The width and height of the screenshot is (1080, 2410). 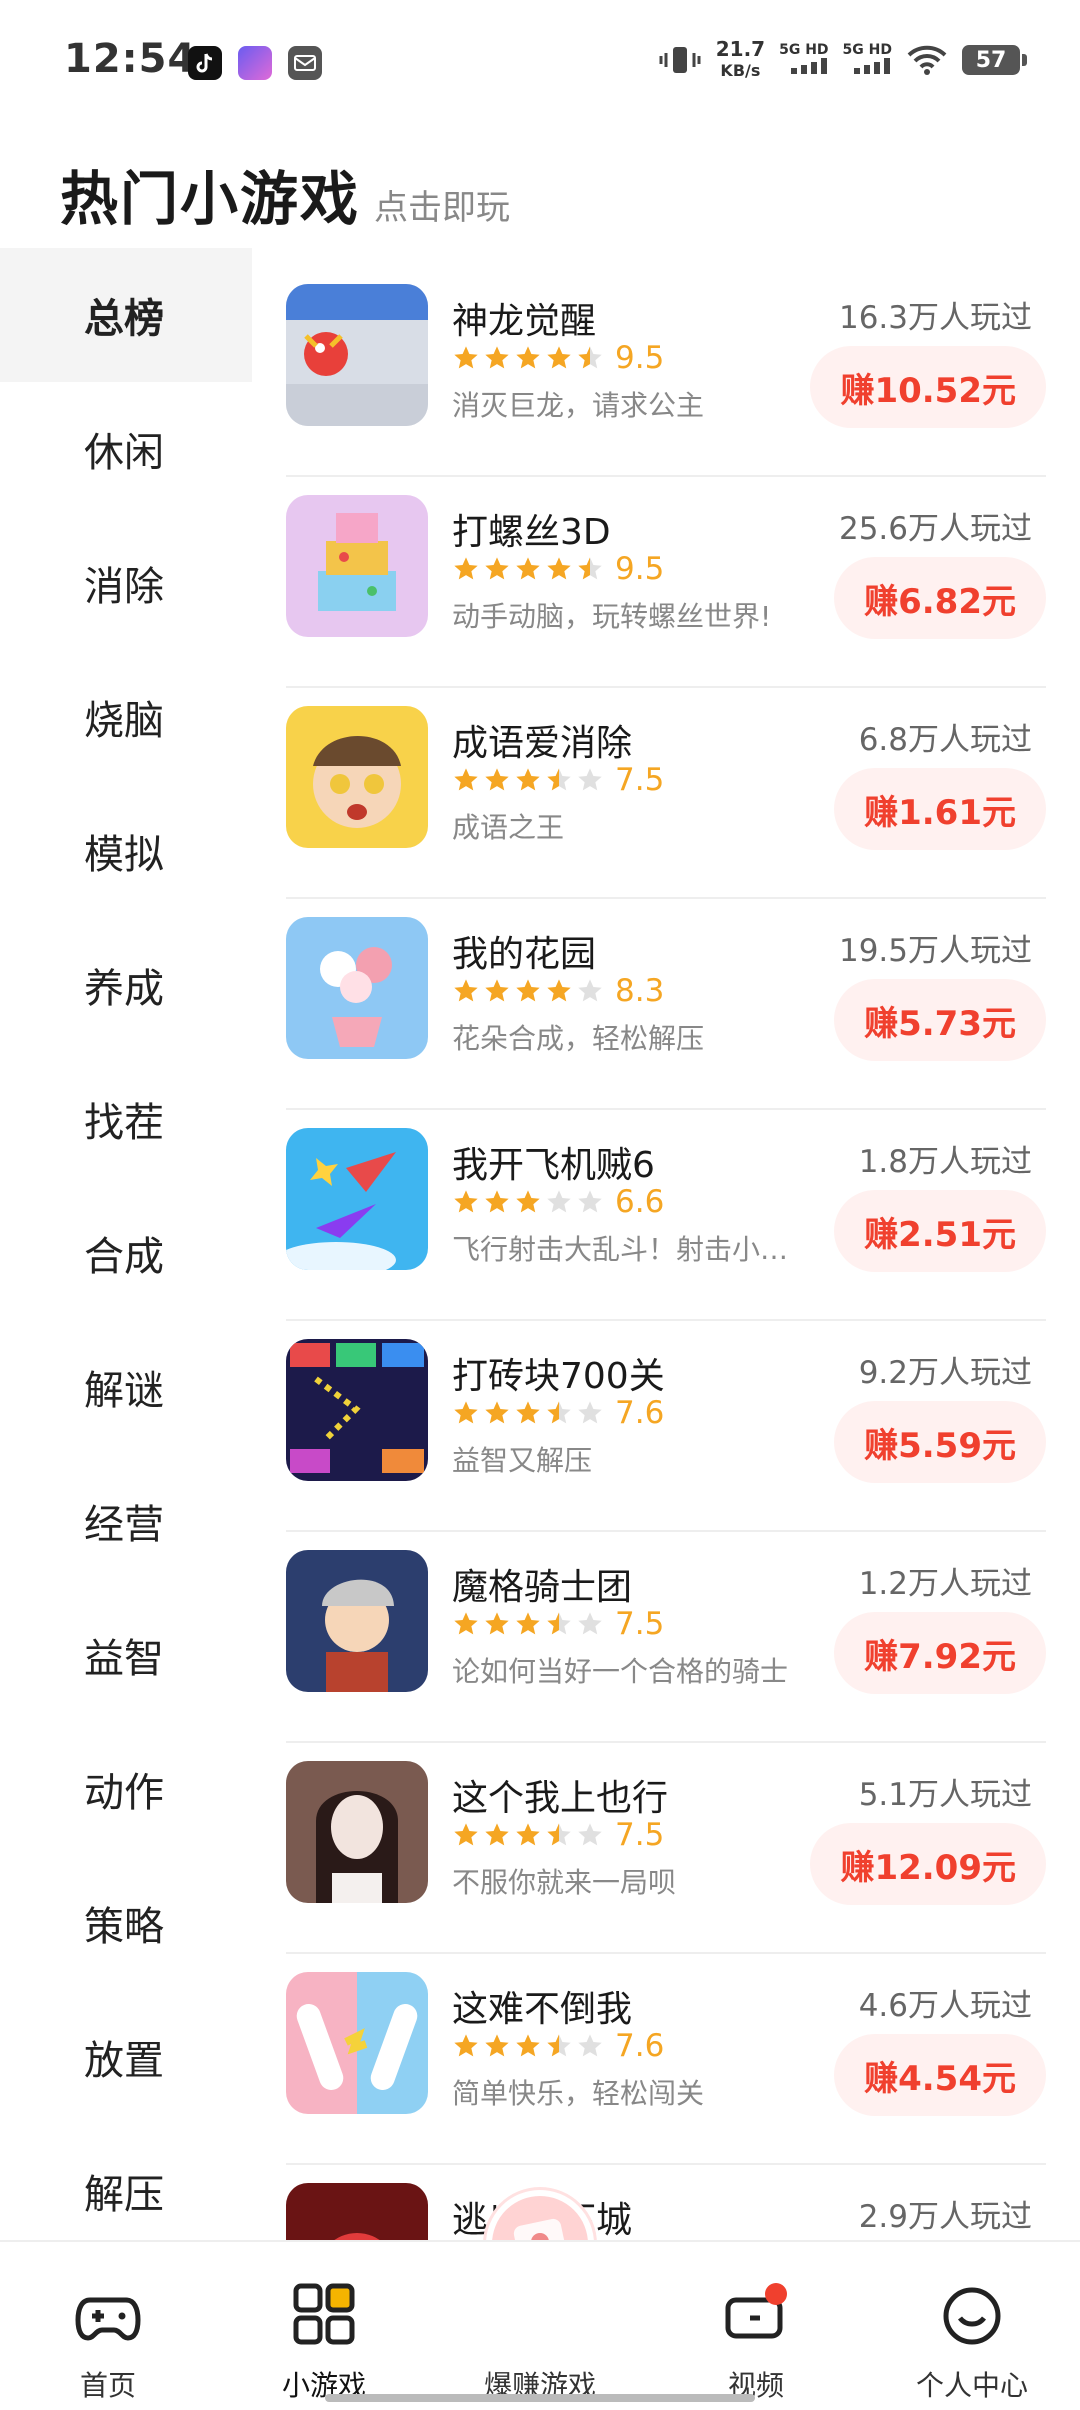 What do you see at coordinates (928, 387) in the screenshot?
I see `earn-button: 赚10.52元` at bounding box center [928, 387].